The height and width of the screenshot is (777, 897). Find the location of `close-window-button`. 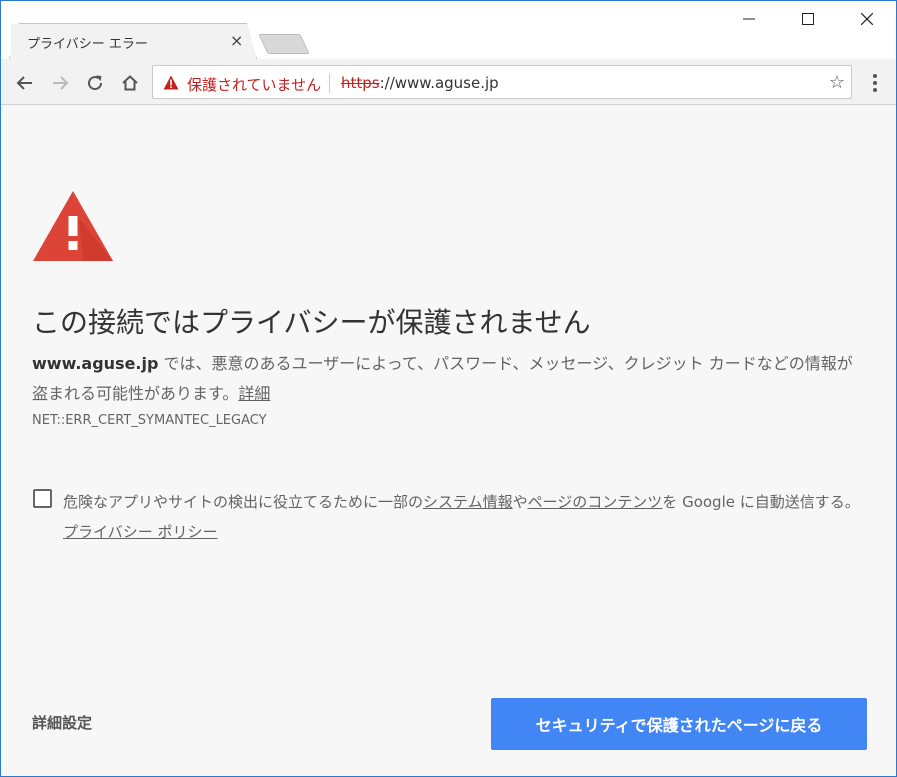

close-window-button is located at coordinates (867, 19).